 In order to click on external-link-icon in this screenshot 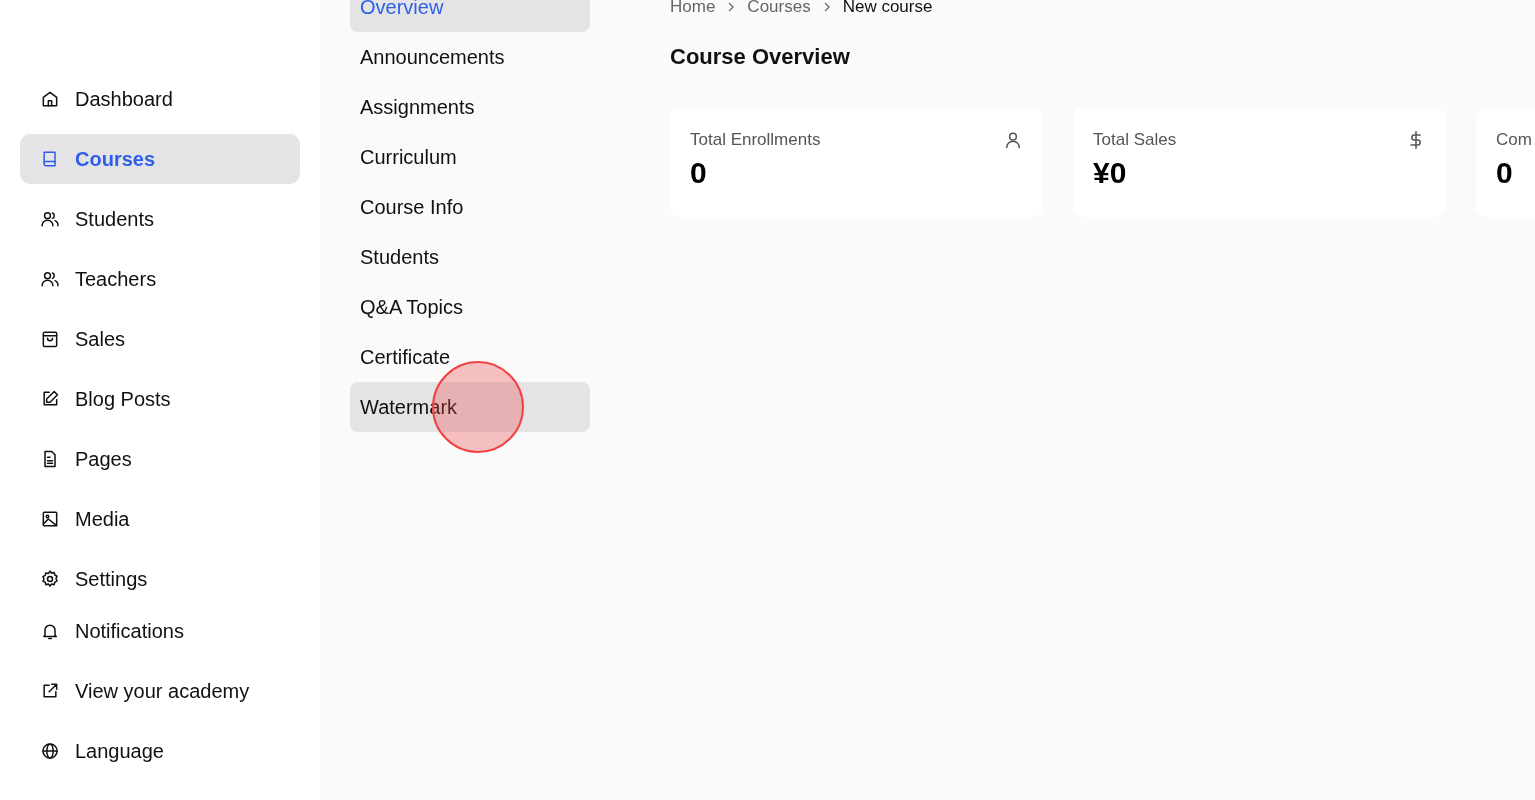, I will do `click(50, 691)`.